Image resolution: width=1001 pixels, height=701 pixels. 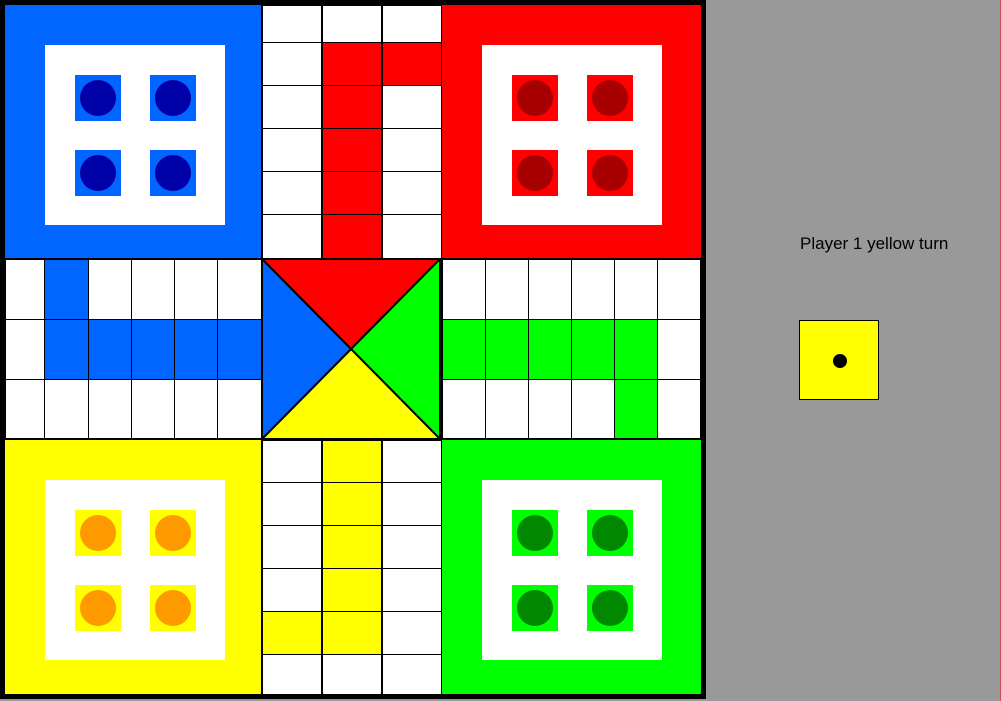 I want to click on blue-home, so click(x=133, y=131).